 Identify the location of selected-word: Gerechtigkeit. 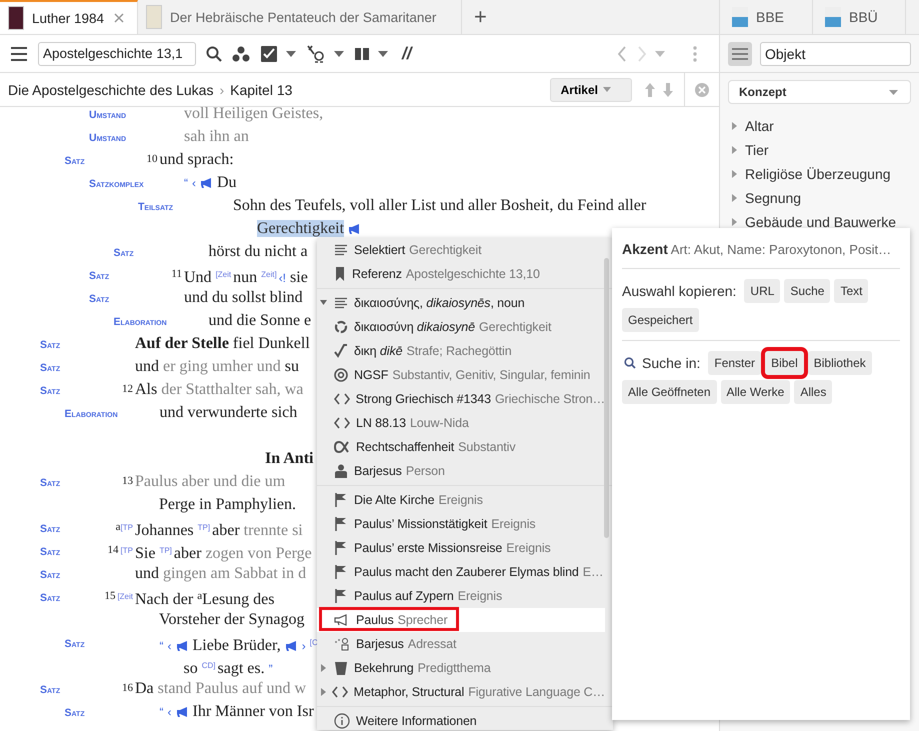
(300, 228).